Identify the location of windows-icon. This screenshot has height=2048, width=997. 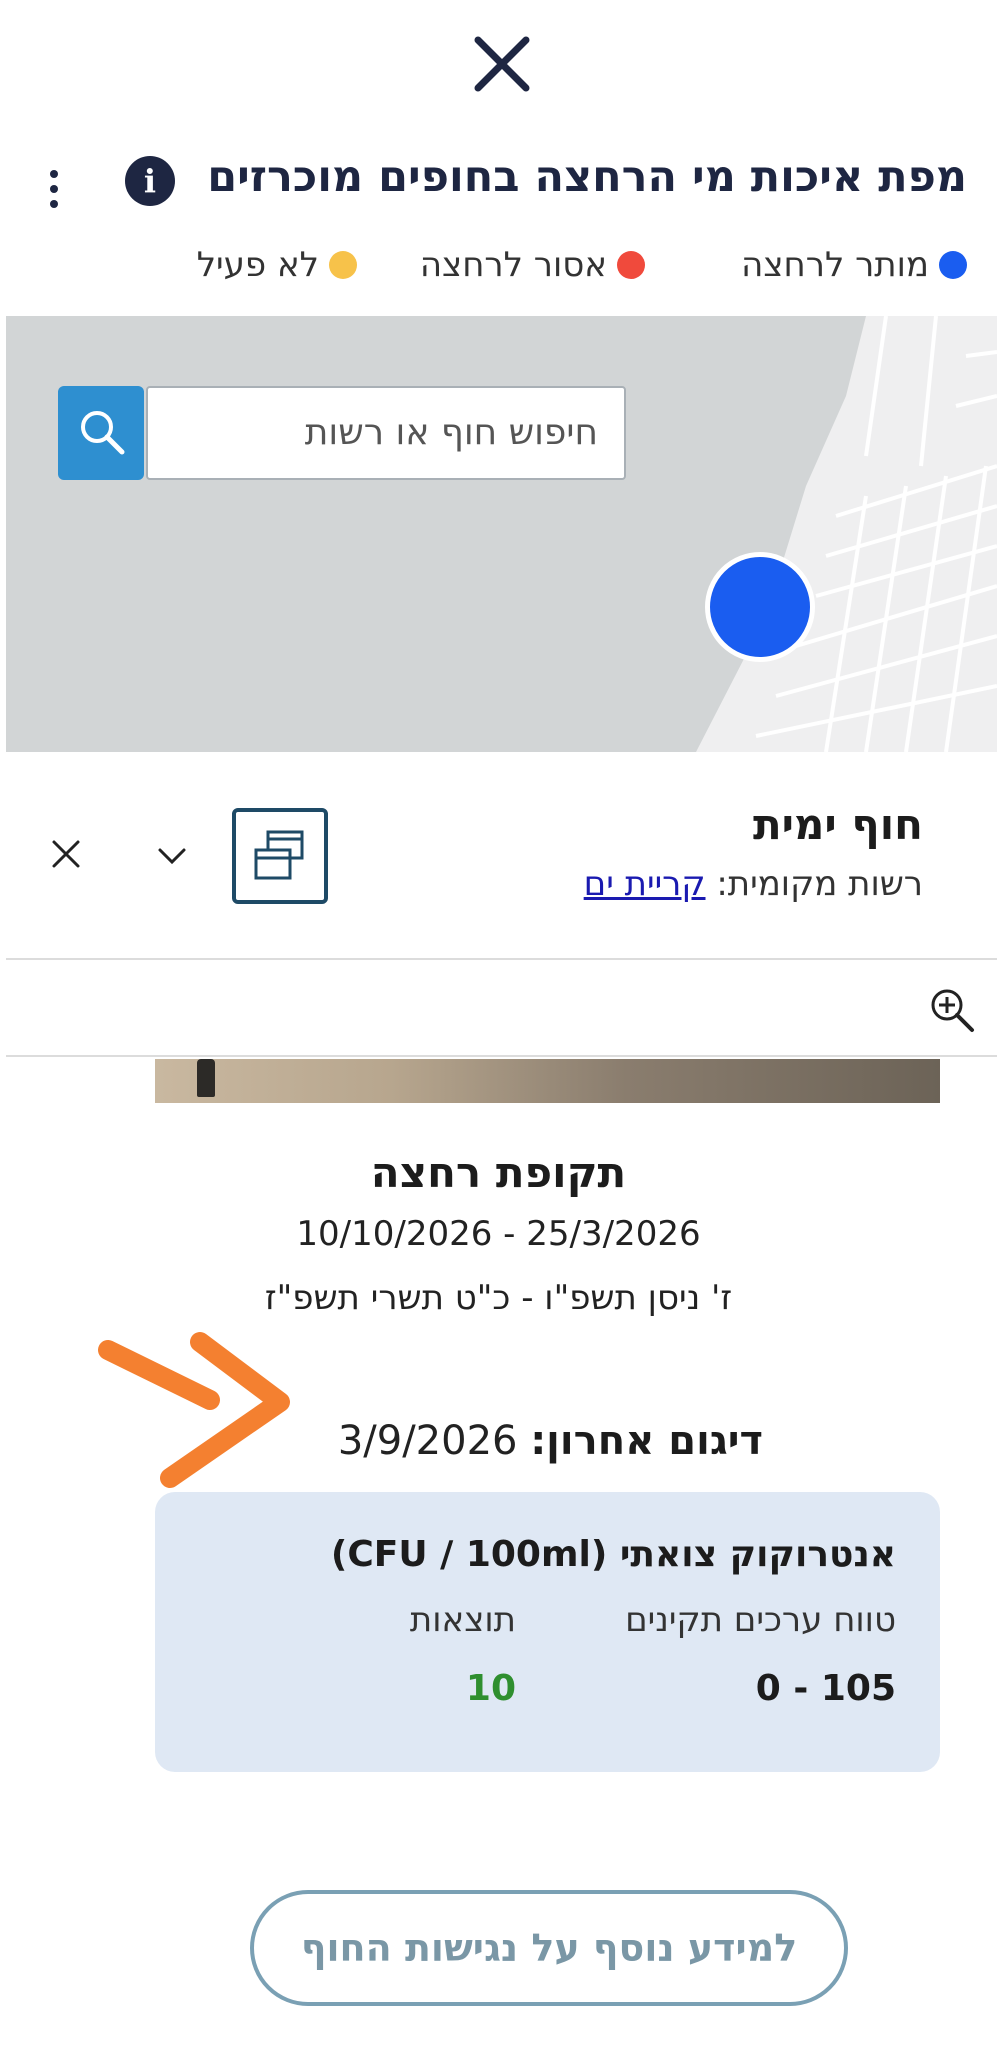
(279, 855).